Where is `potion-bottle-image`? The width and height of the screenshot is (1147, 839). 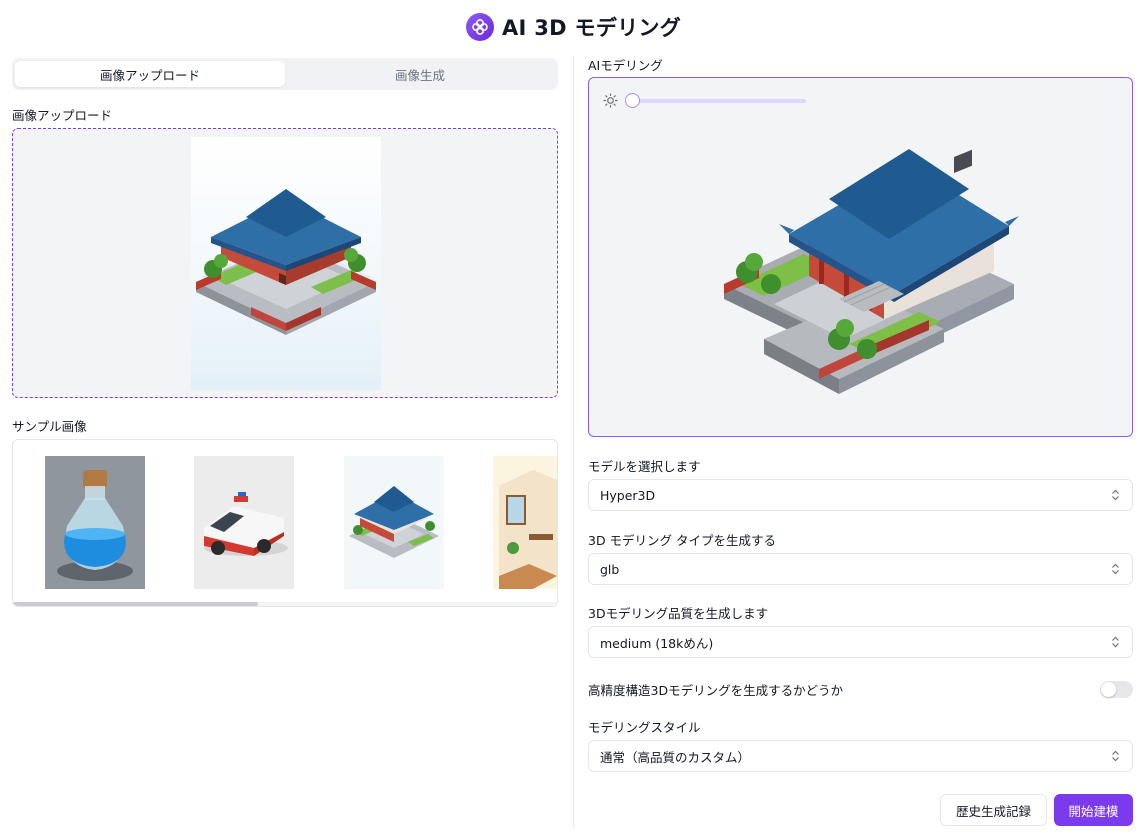
potion-bottle-image is located at coordinates (95, 522).